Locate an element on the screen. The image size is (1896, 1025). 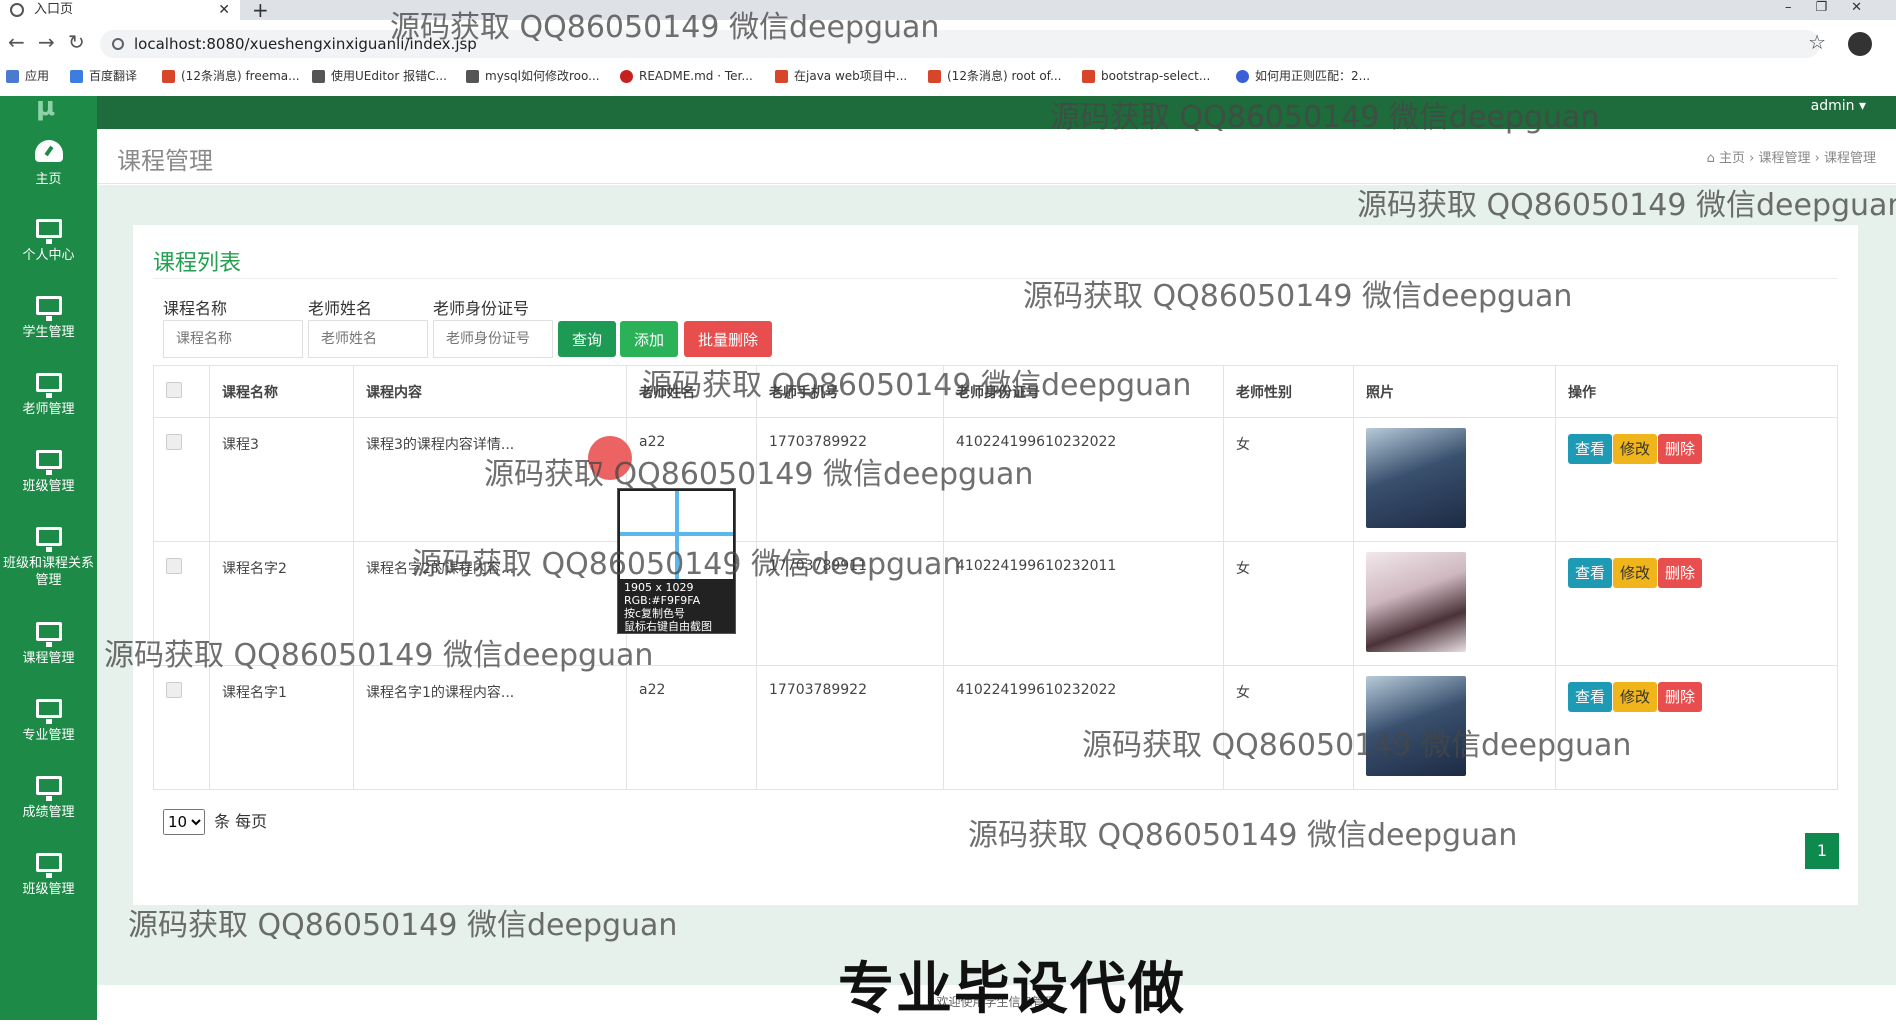
back-icon: ← is located at coordinates (16, 42).